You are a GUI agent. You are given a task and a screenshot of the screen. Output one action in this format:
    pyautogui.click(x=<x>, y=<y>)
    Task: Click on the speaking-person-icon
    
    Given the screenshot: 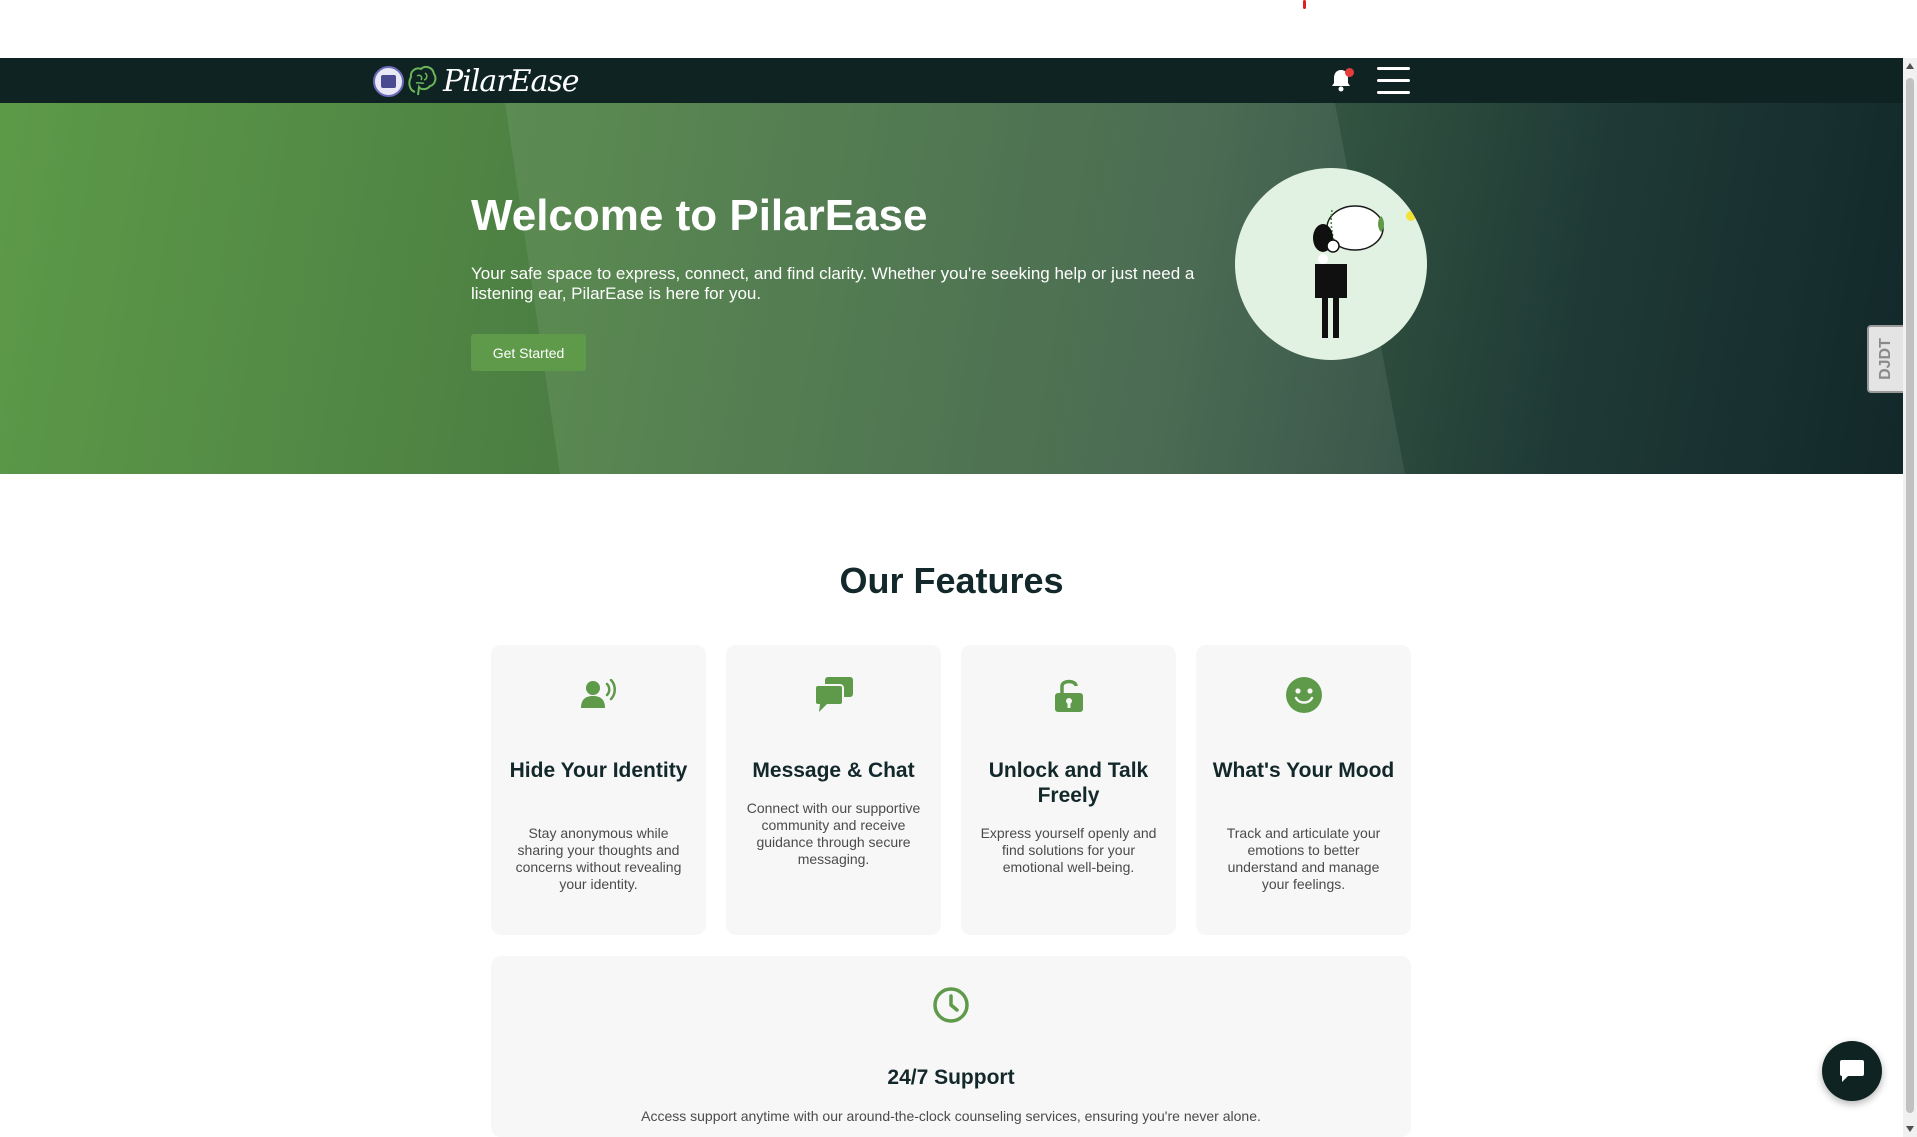 What is the action you would take?
    pyautogui.click(x=598, y=693)
    